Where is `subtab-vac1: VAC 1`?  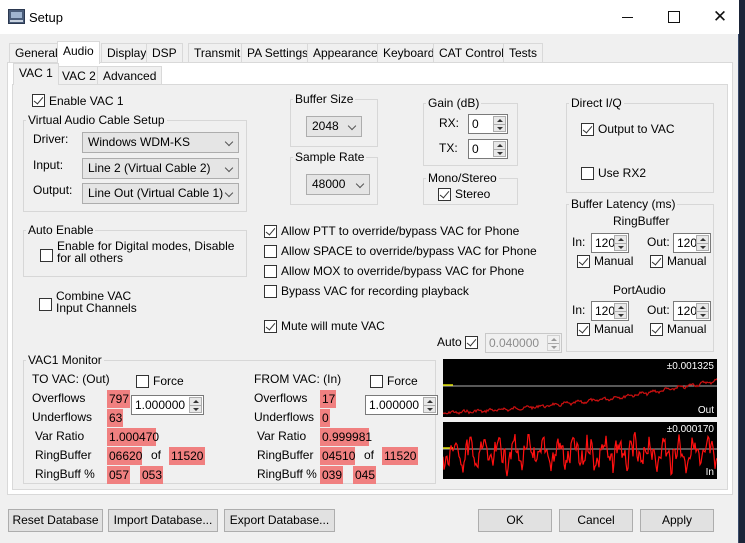 subtab-vac1: VAC 1 is located at coordinates (36, 74).